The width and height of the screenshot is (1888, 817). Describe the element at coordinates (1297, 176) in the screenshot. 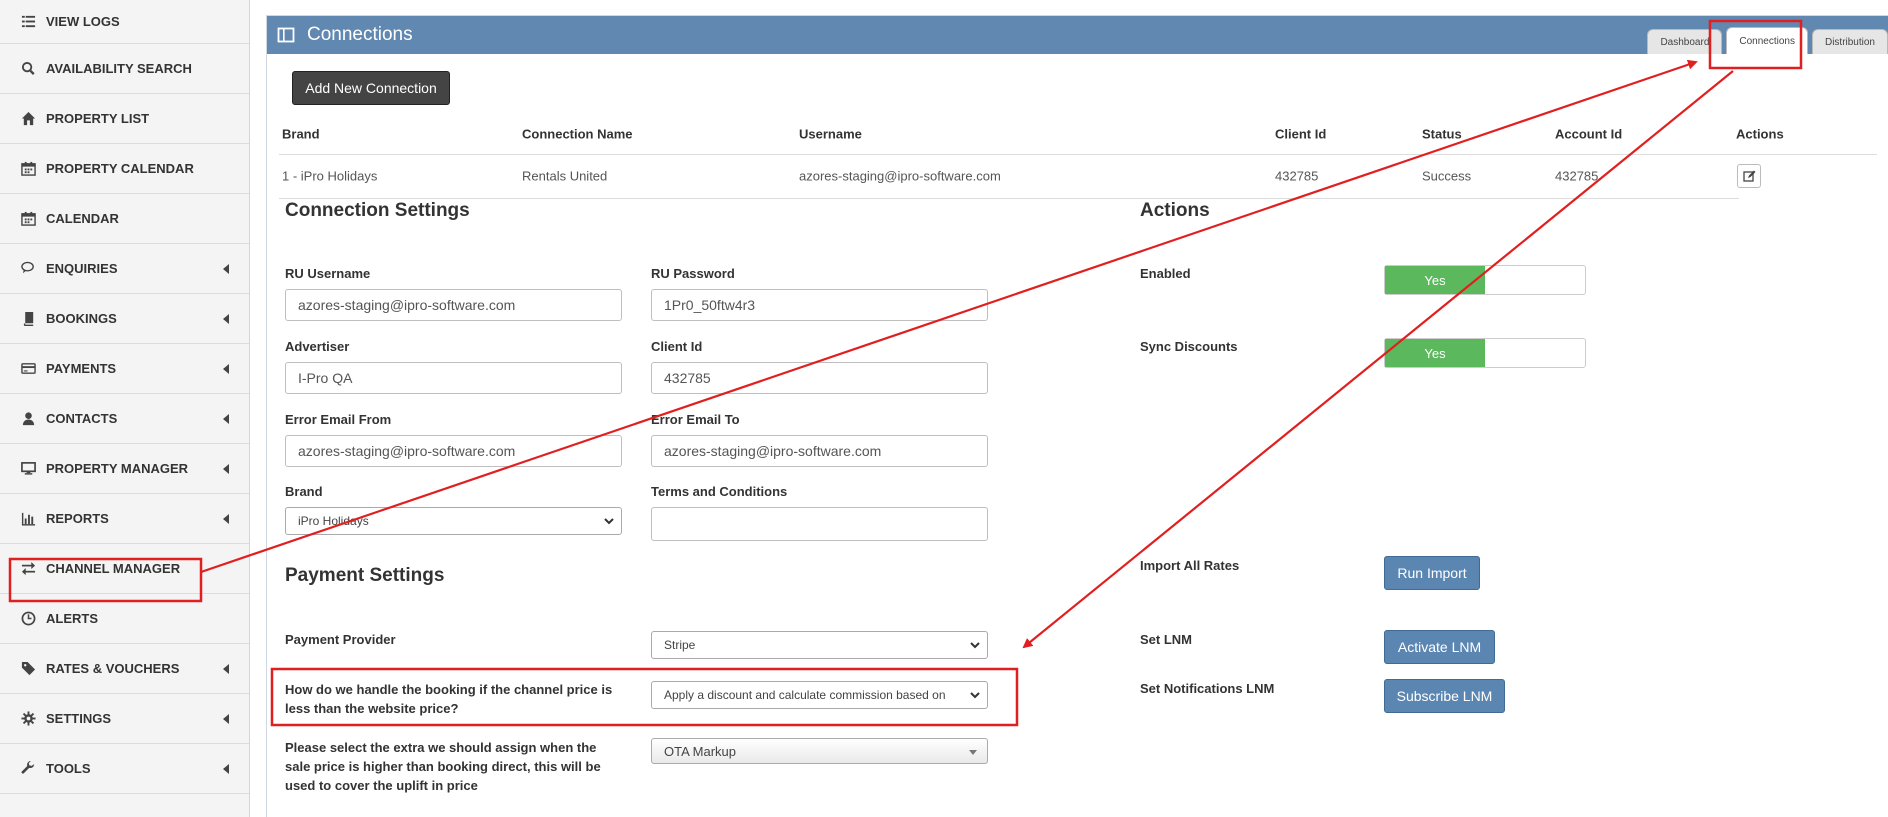

I see `cell-client-id: 432785` at that location.